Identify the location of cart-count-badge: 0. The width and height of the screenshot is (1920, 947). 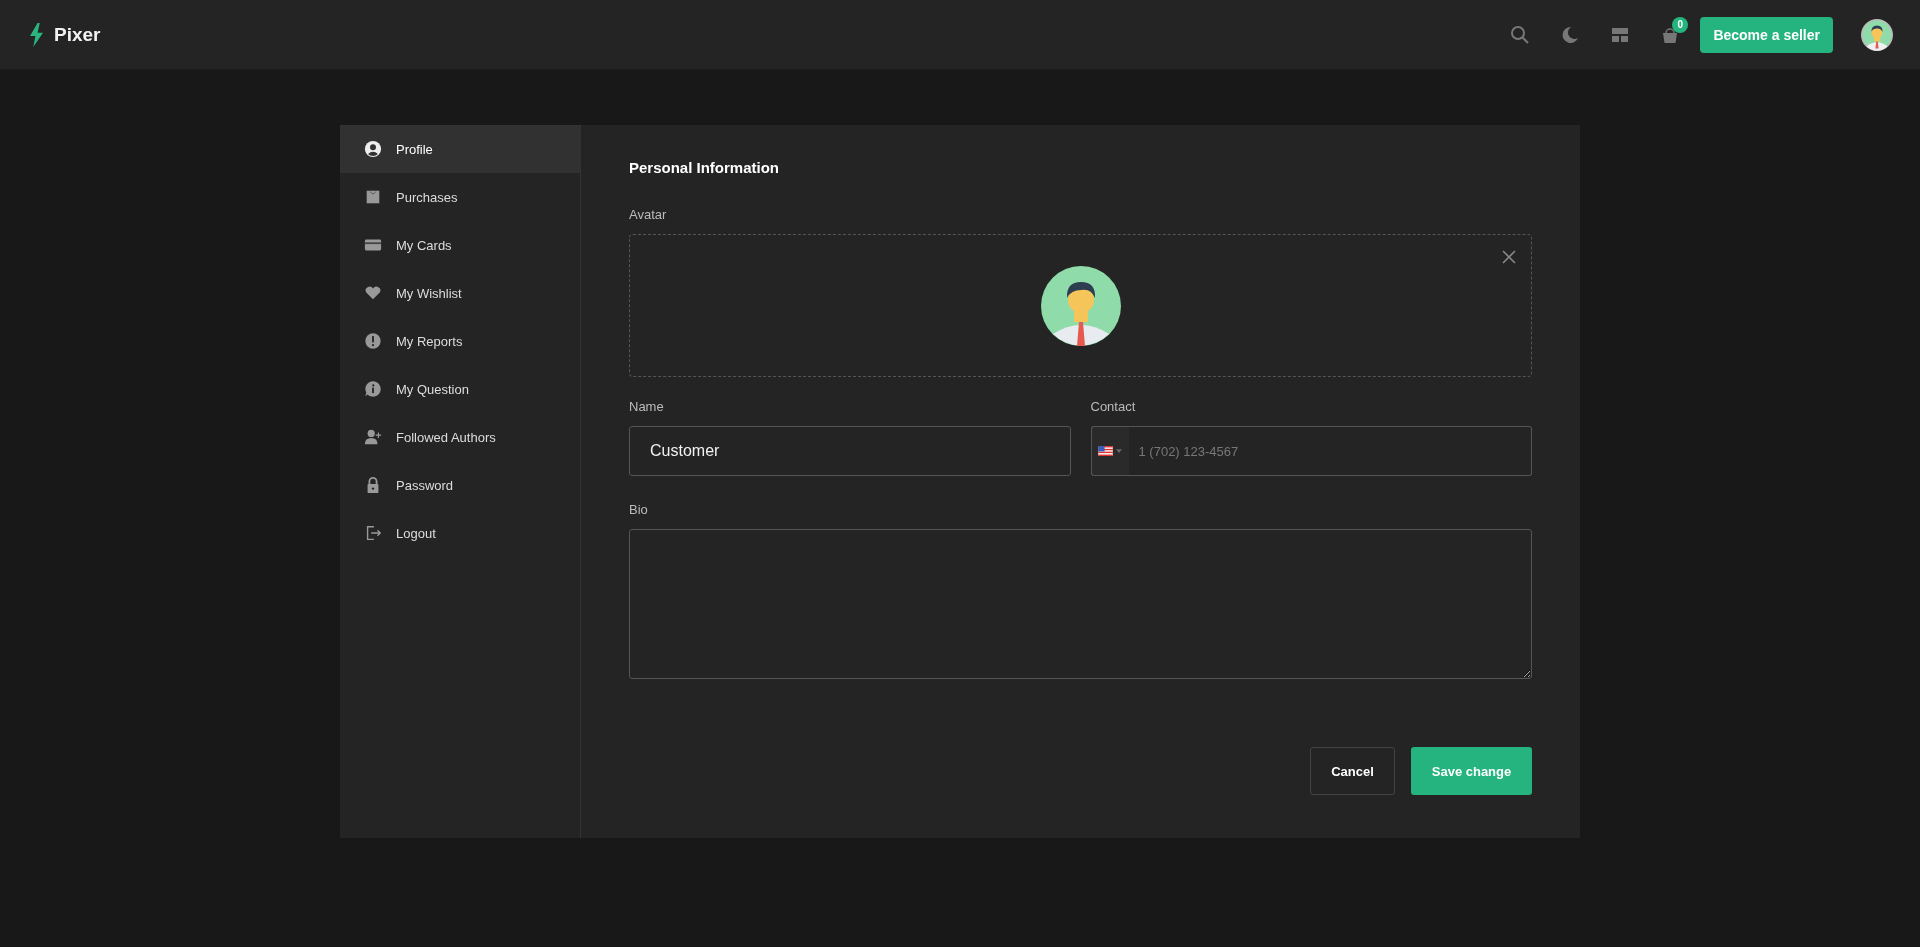
(1680, 24).